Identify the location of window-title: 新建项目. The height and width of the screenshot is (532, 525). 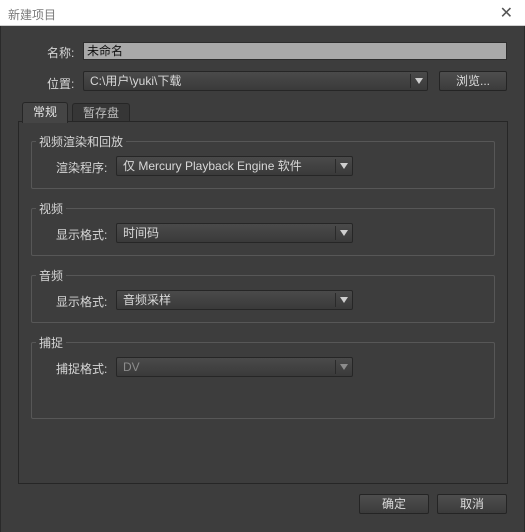
(32, 15).